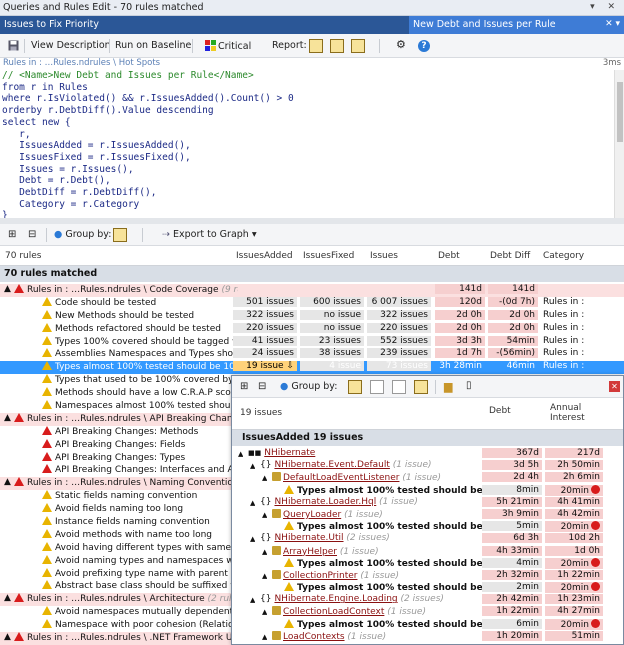  Describe the element at coordinates (47, 366) in the screenshot. I see `warning-icon` at that location.